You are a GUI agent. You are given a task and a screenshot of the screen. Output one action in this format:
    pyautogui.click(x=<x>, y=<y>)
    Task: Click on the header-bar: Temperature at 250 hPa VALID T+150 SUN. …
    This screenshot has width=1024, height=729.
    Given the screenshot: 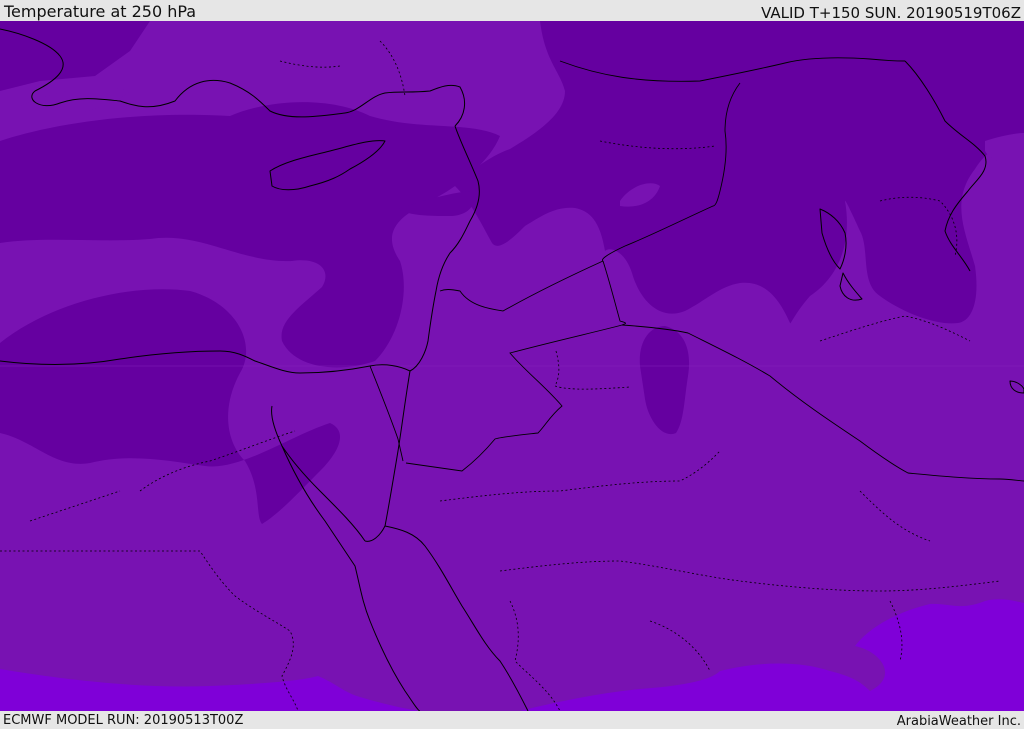 What is the action you would take?
    pyautogui.click(x=512, y=11)
    